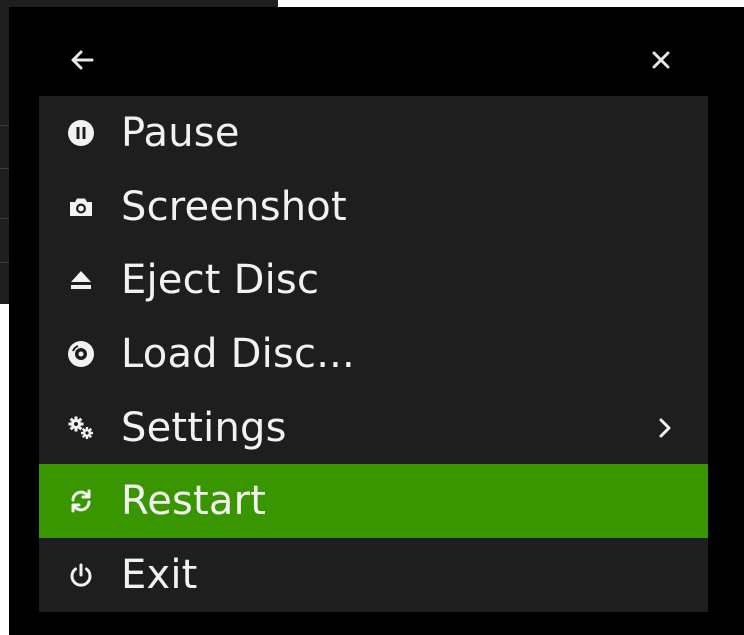  Describe the element at coordinates (159, 574) in the screenshot. I see `menu-item-label: Exit` at that location.